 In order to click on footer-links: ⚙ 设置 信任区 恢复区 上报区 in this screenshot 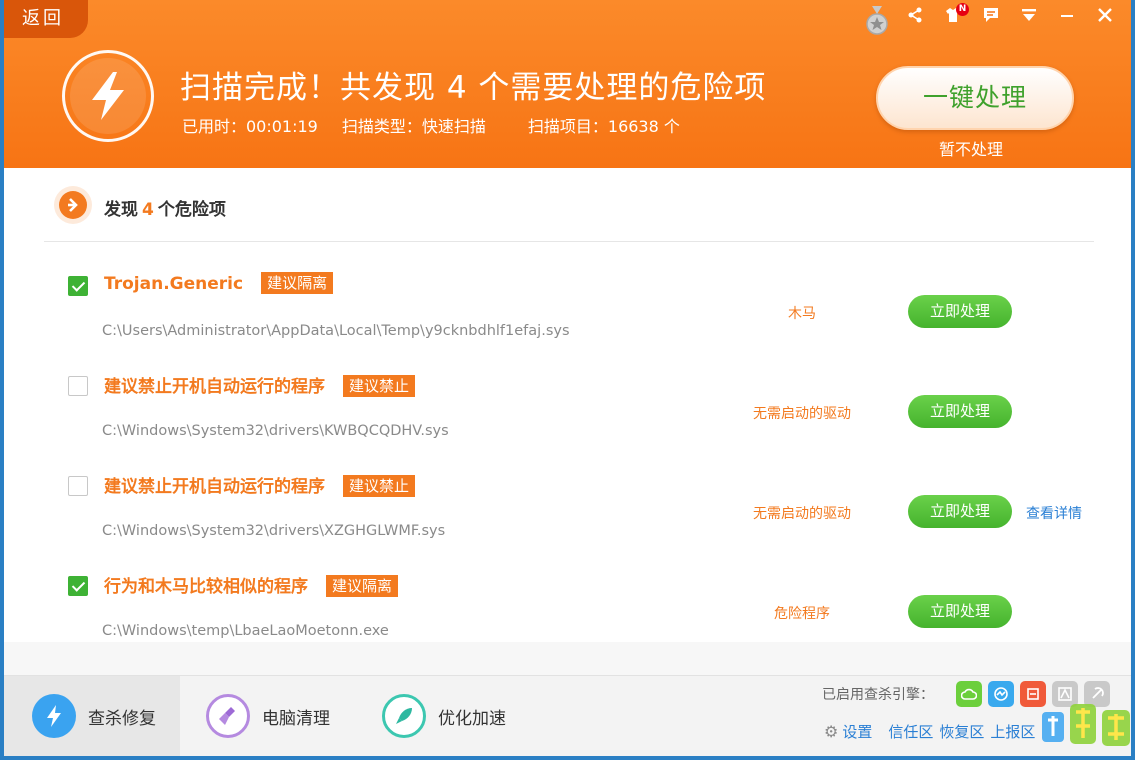, I will do `click(929, 731)`.